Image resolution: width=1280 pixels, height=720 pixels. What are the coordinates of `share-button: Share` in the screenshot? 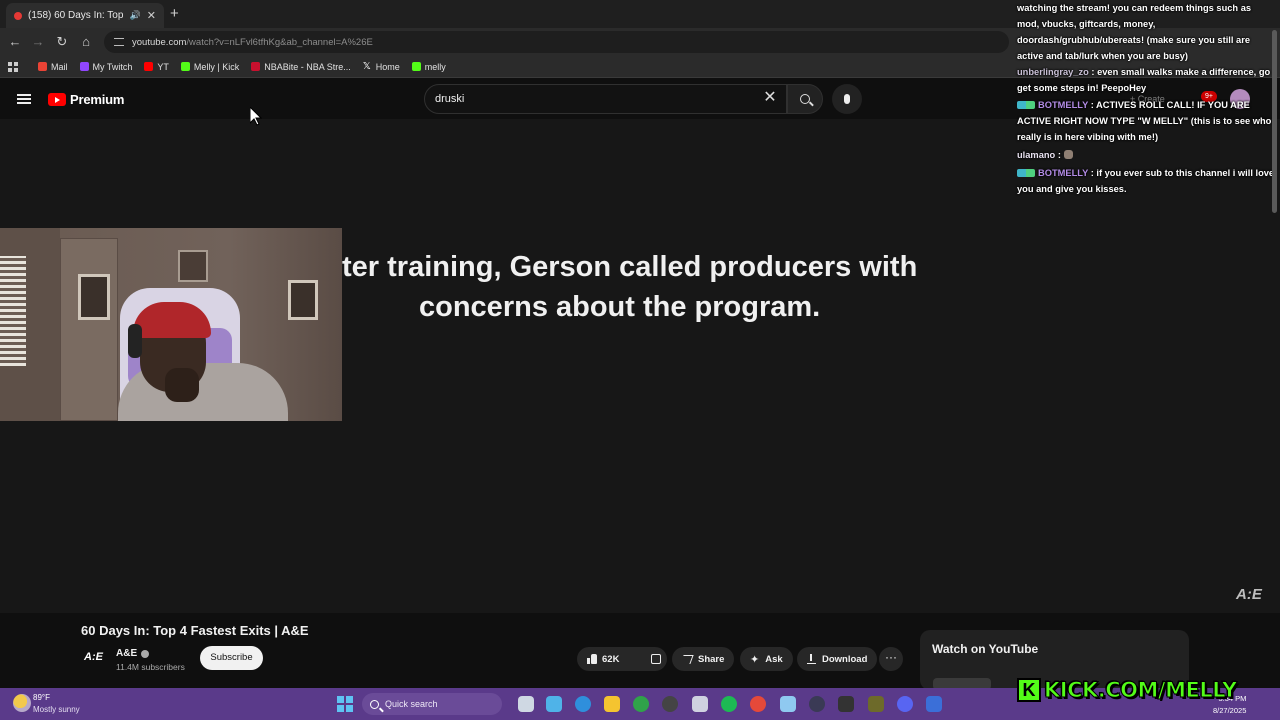 It's located at (703, 659).